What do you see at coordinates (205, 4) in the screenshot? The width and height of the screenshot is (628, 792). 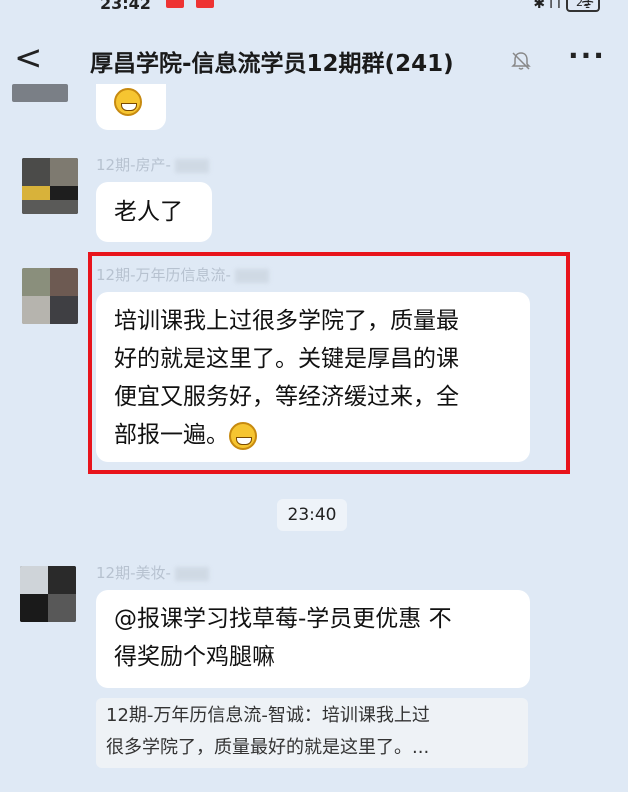 I see `app-notification-icon` at bounding box center [205, 4].